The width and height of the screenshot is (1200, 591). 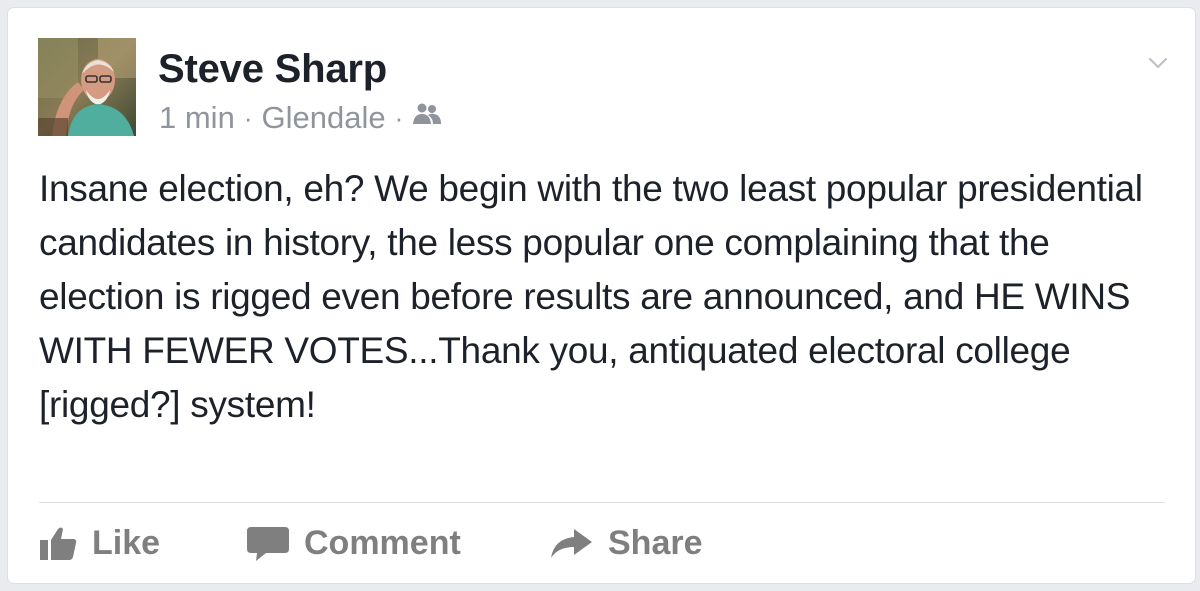 I want to click on action-bar: Like Comment Share, so click(x=601, y=543).